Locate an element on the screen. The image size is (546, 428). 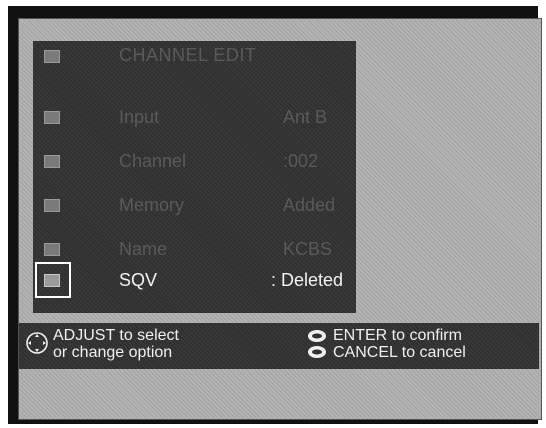
adjust-hint-line-2: or change option is located at coordinates (113, 352).